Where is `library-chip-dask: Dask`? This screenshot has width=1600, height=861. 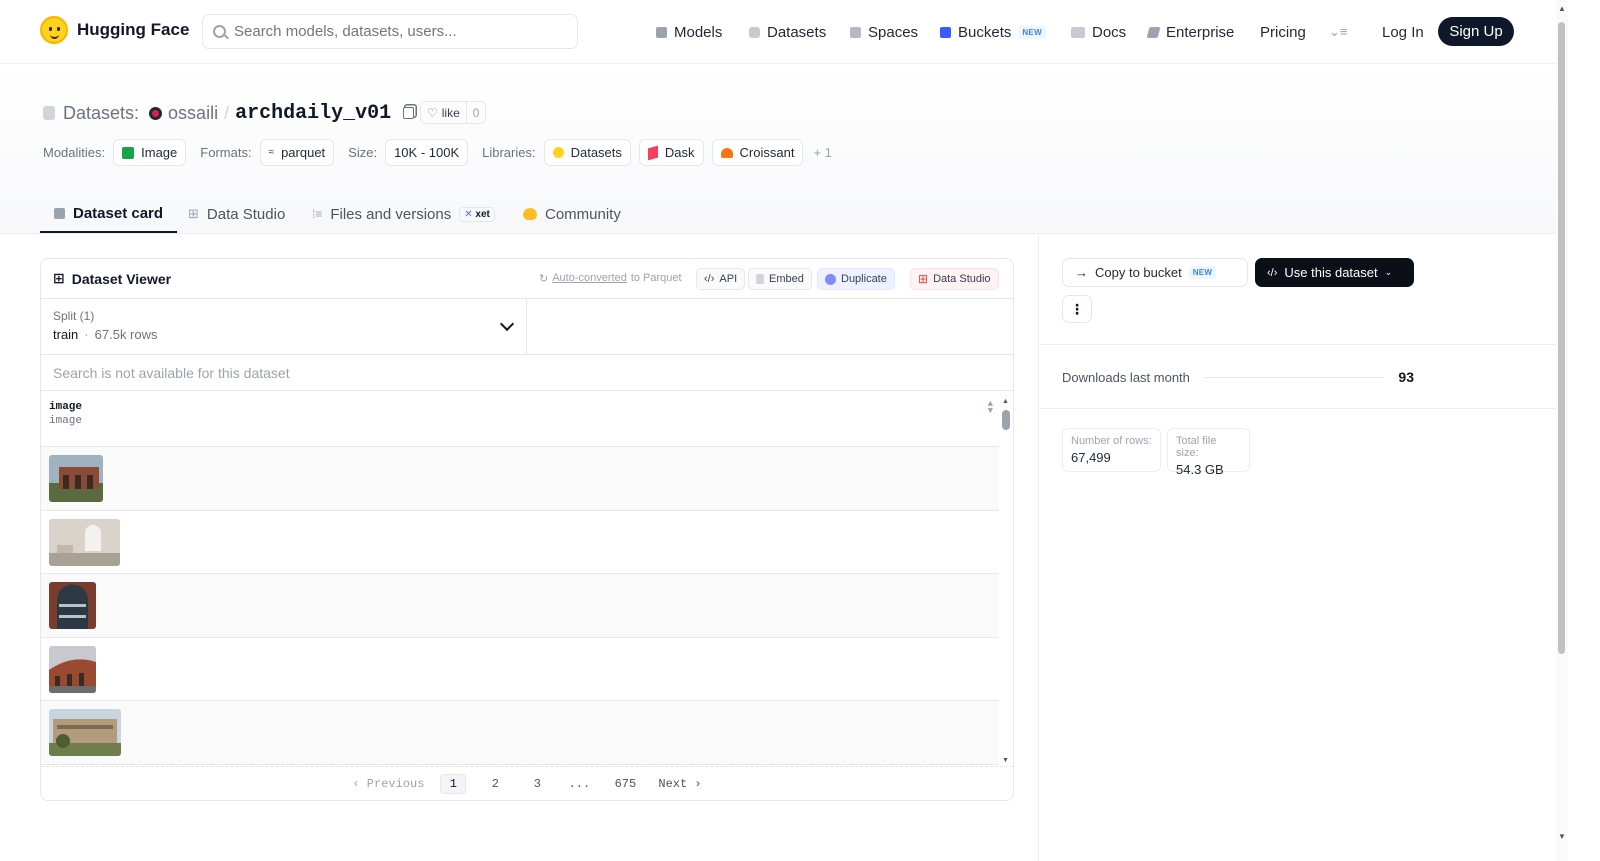
library-chip-dask: Dask is located at coordinates (671, 152).